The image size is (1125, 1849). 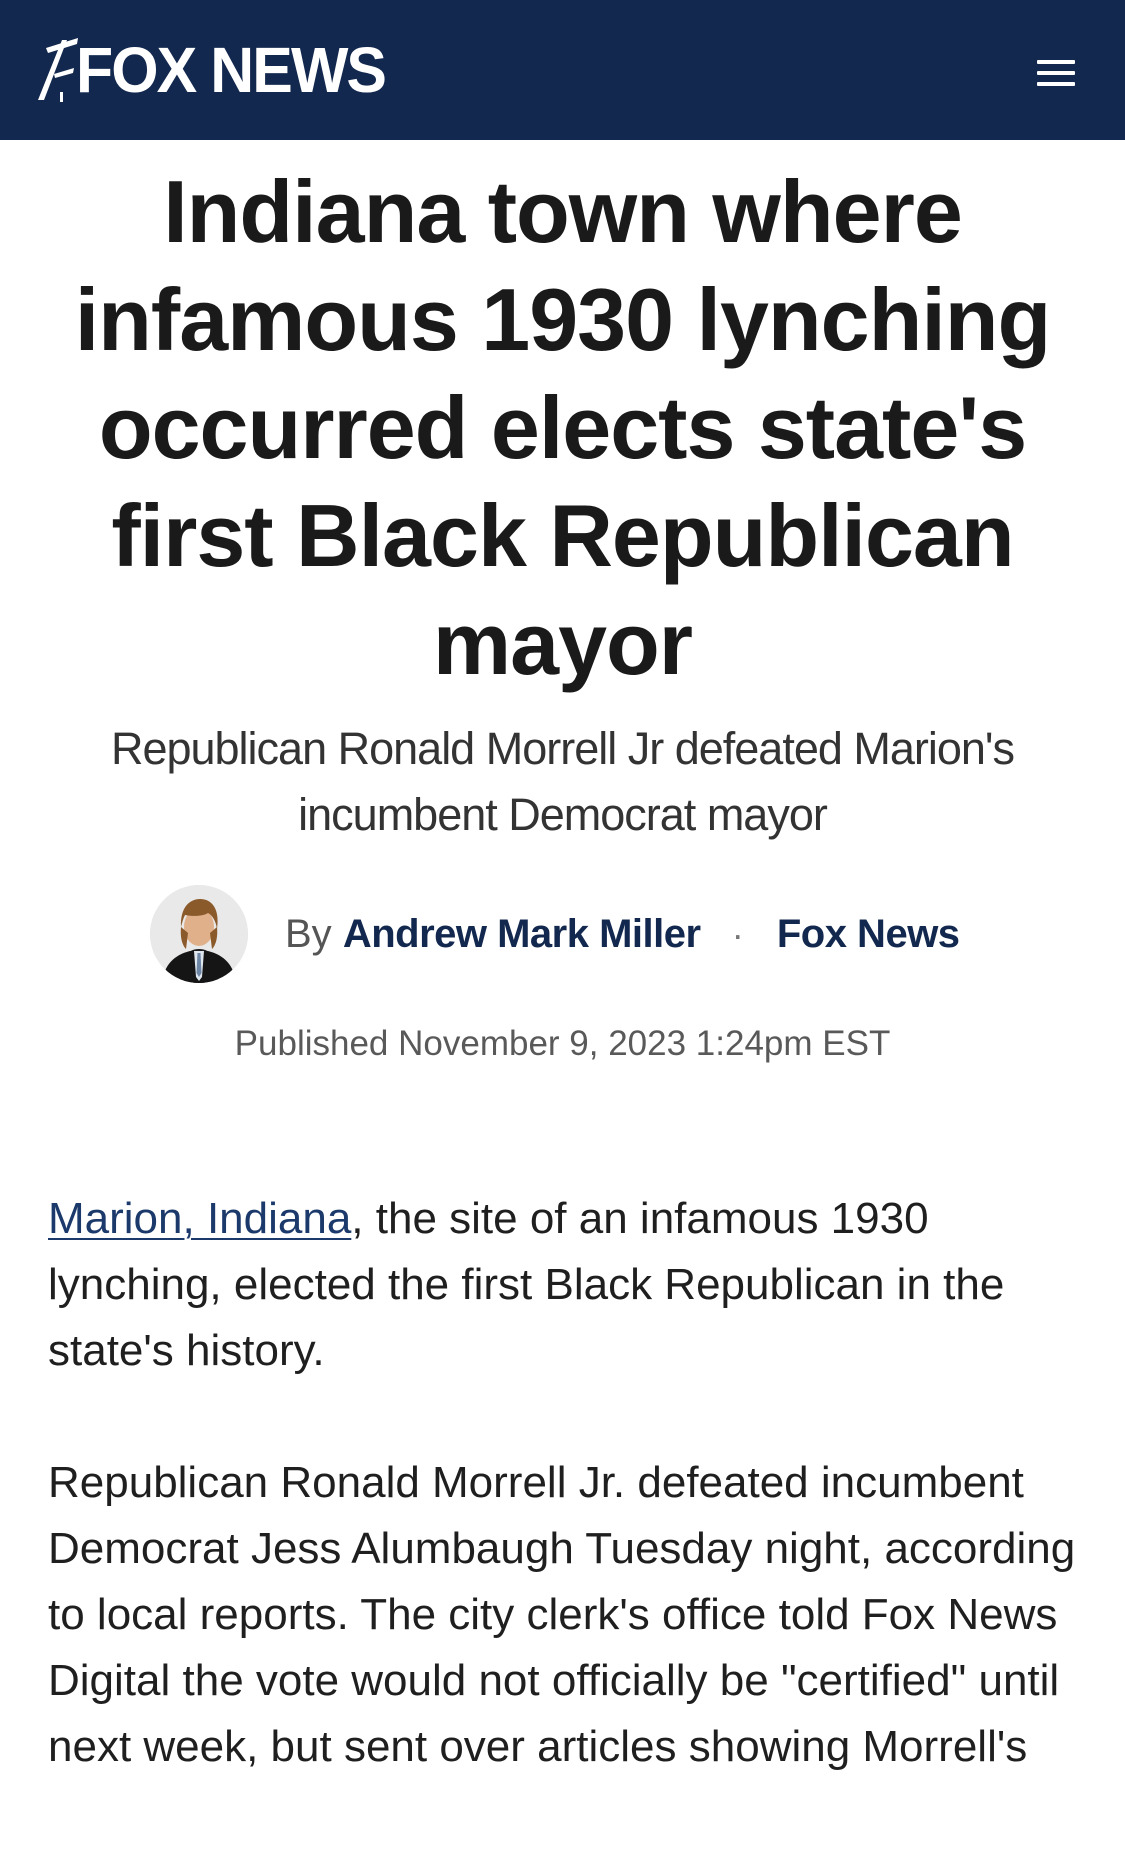 I want to click on author-avatar, so click(x=199, y=934).